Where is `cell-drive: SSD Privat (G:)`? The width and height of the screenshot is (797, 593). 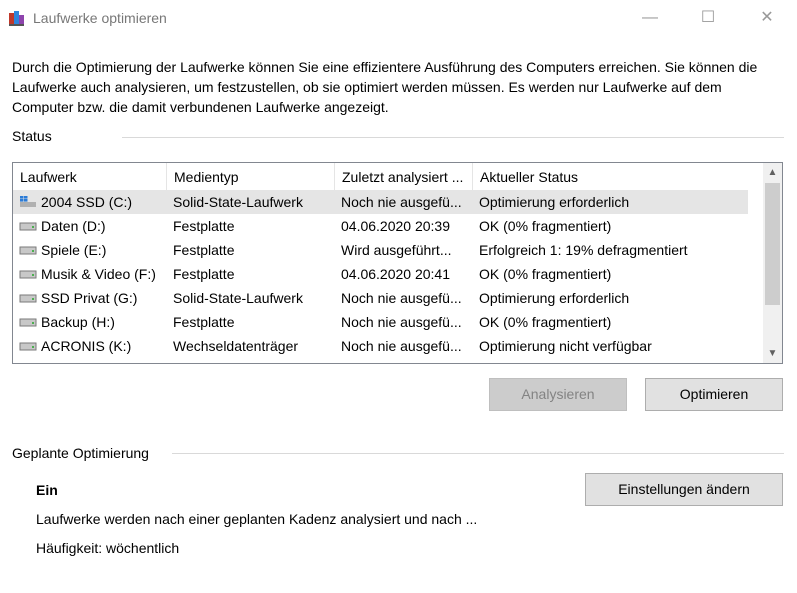 cell-drive: SSD Privat (G:) is located at coordinates (89, 298).